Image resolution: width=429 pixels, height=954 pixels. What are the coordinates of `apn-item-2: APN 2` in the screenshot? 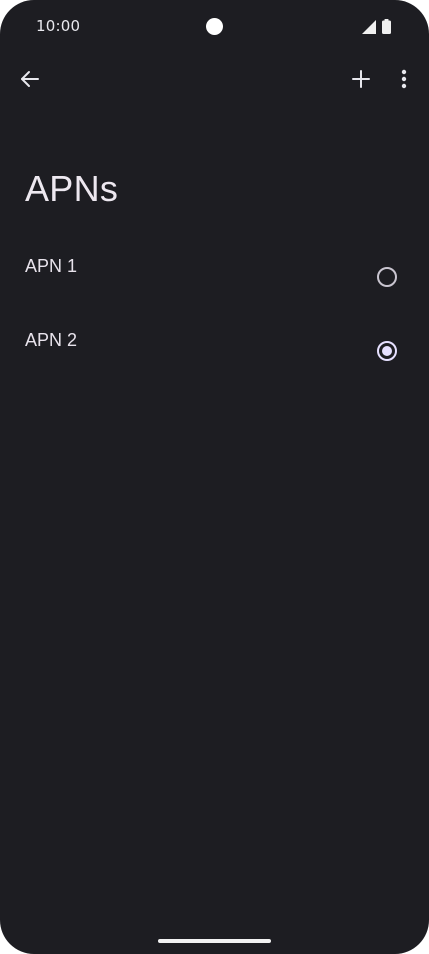 It's located at (214, 349).